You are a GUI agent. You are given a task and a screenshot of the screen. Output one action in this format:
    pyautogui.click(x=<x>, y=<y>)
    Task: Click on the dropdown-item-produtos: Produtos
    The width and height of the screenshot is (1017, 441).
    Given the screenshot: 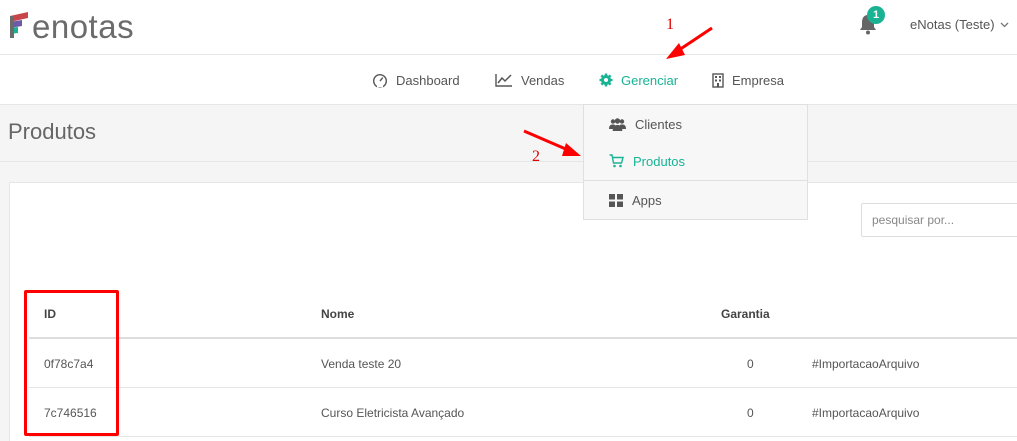 What is the action you would take?
    pyautogui.click(x=695, y=161)
    